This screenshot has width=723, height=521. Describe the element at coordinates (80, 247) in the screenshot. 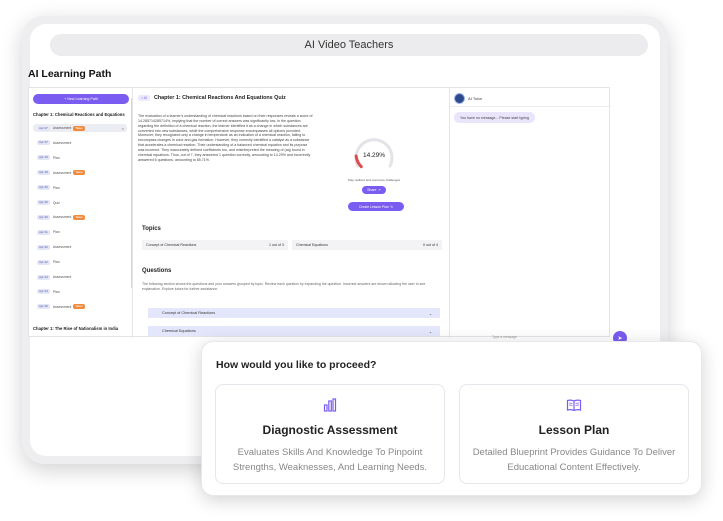

I see `sidebar-item: Apr 22 Assessment` at that location.